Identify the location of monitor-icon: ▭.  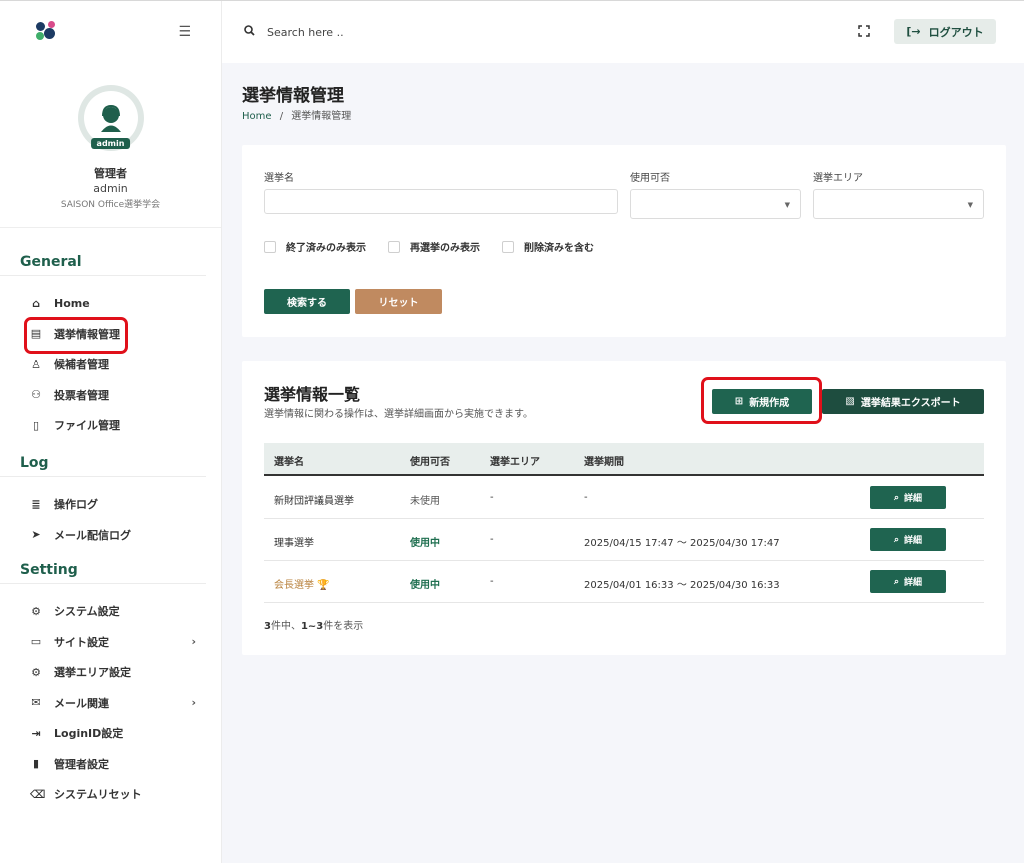
(36, 642).